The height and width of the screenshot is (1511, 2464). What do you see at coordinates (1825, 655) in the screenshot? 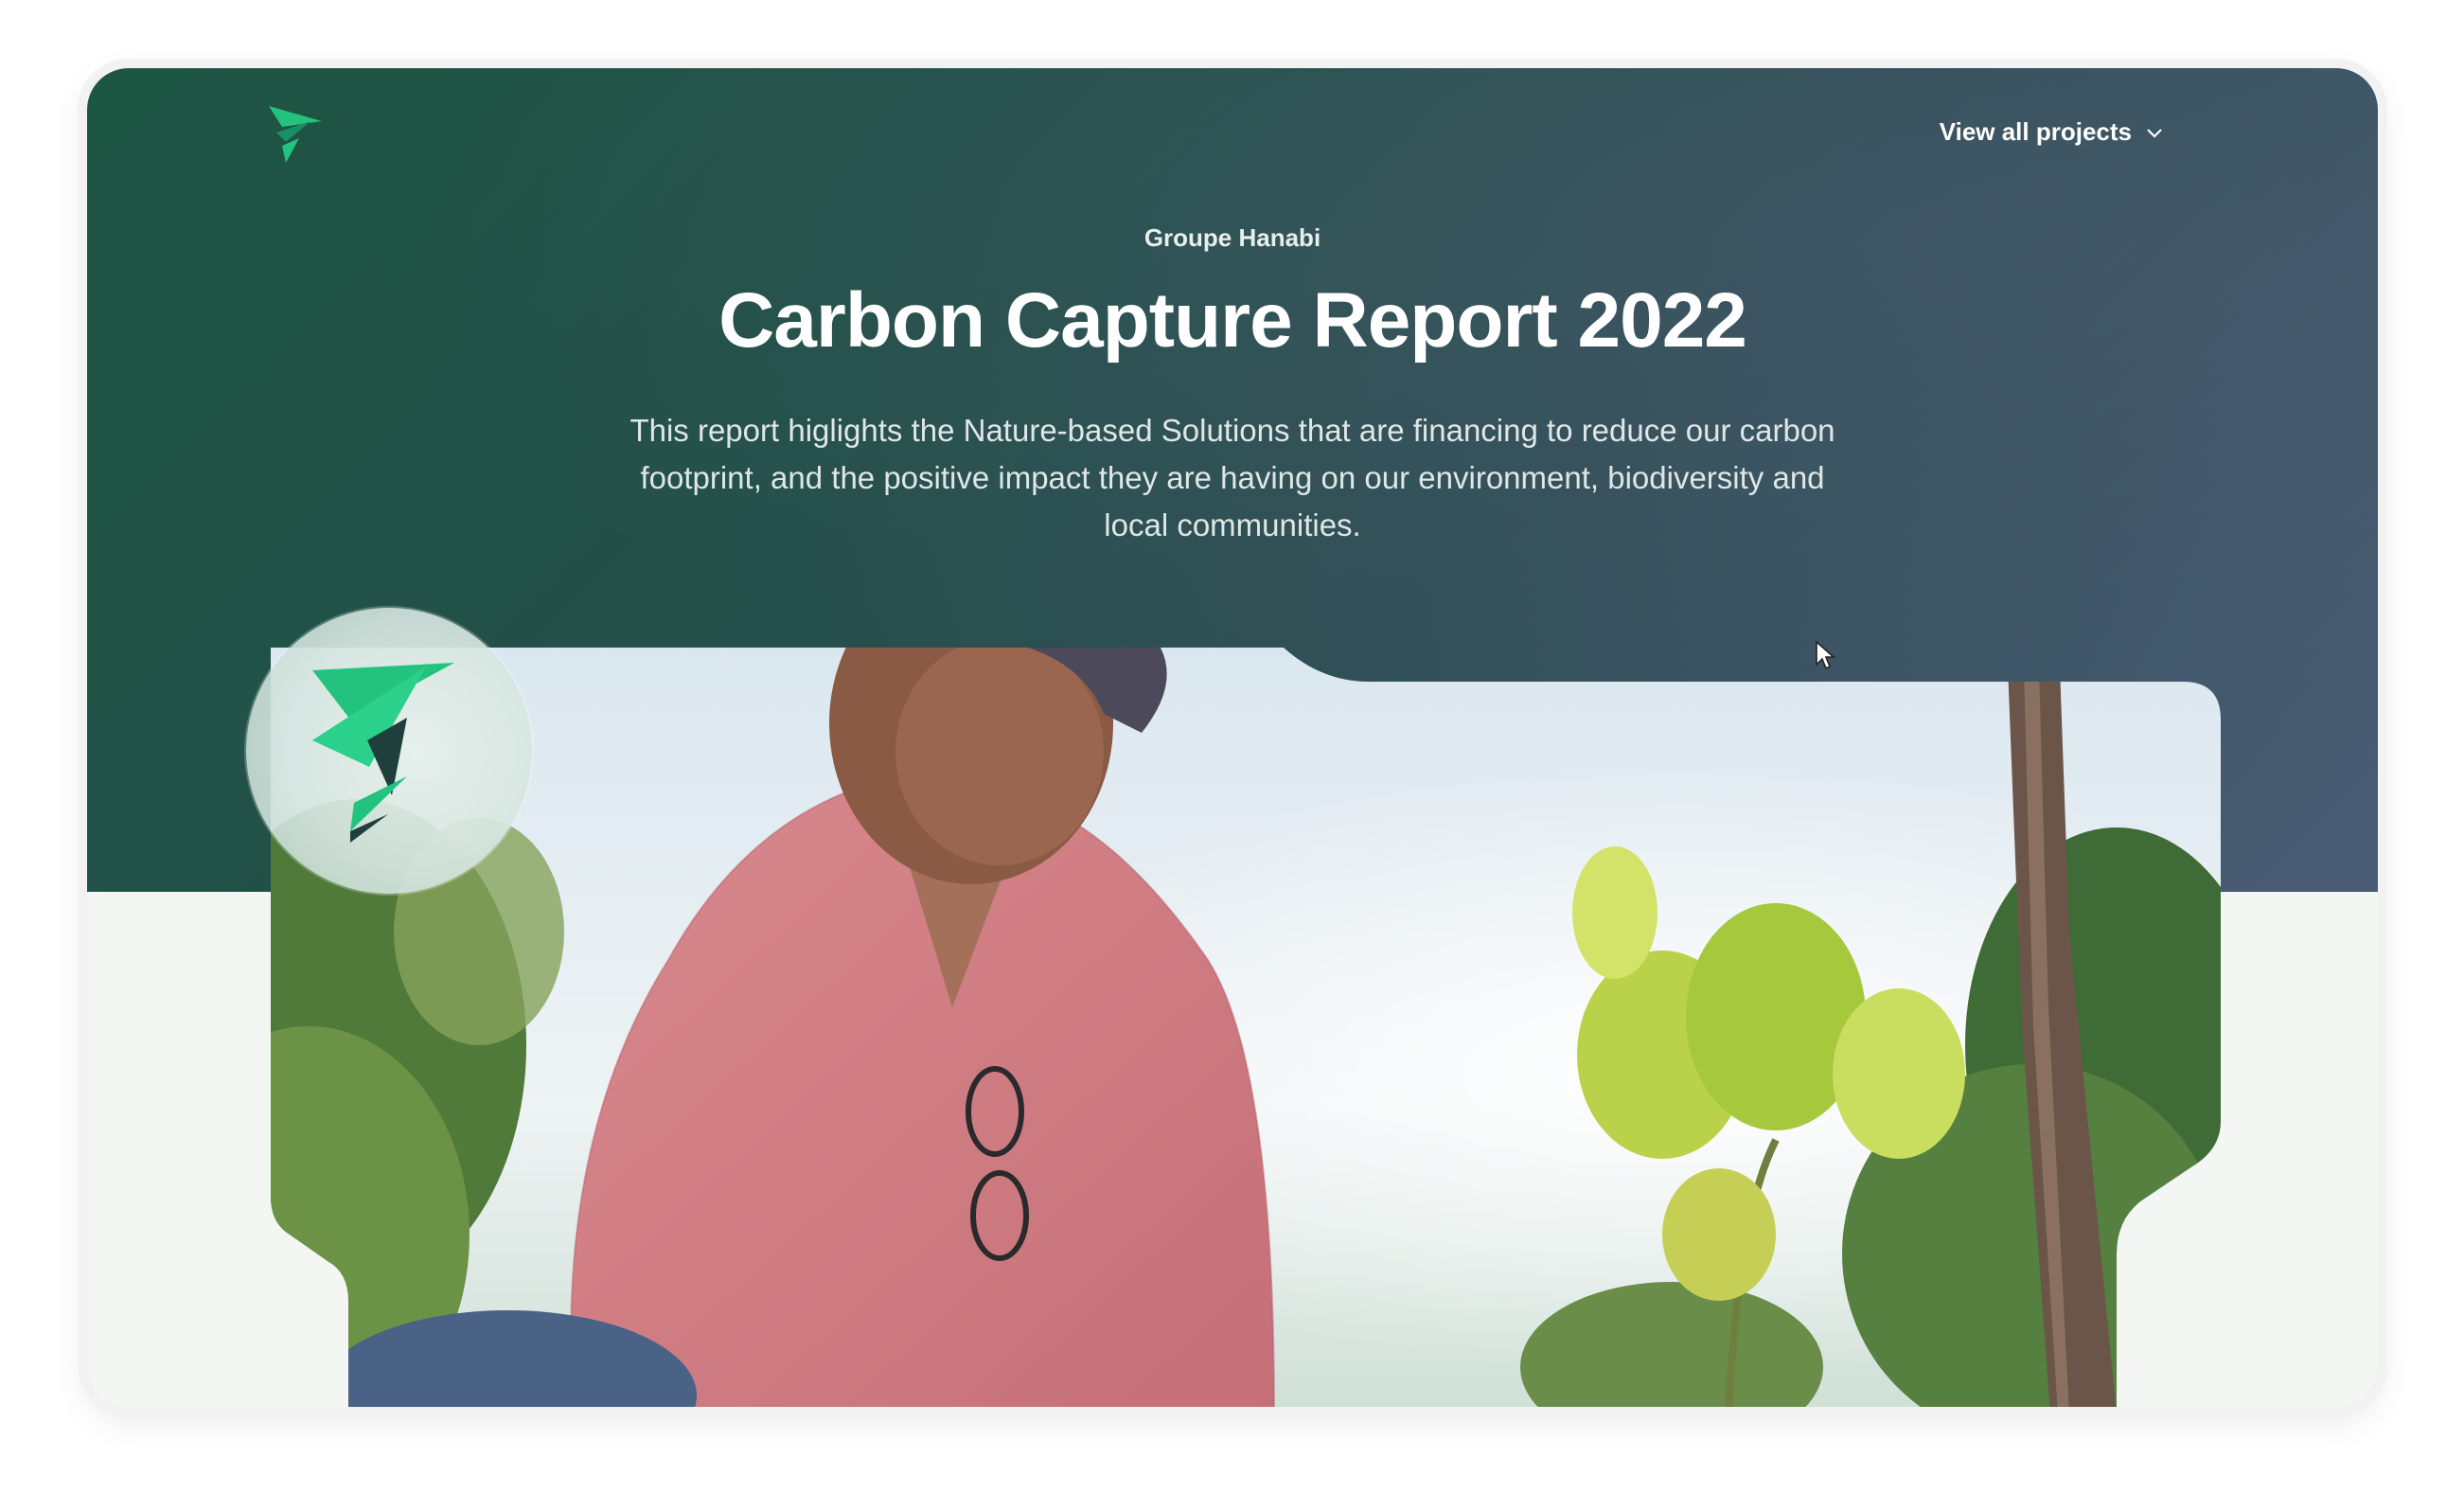
I see `mouse-cursor-icon` at bounding box center [1825, 655].